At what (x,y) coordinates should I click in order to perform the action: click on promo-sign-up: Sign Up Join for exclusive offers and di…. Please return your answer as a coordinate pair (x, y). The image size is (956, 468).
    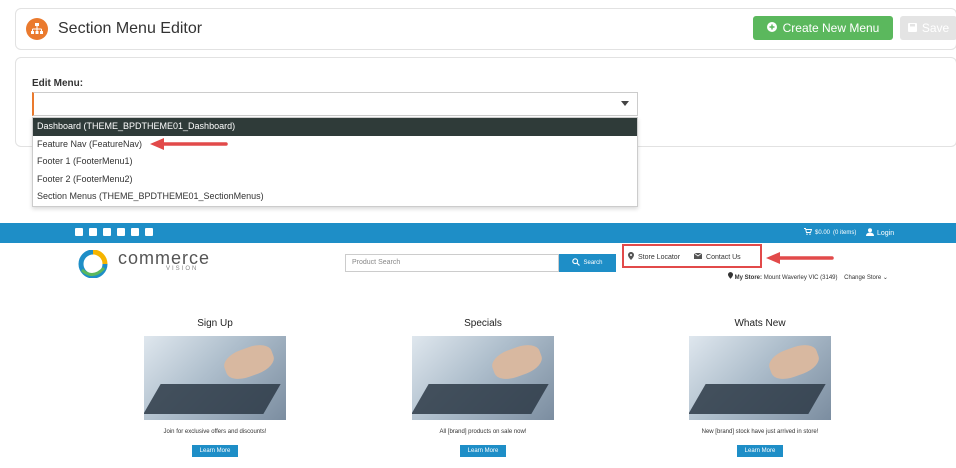
    Looking at the image, I should click on (215, 387).